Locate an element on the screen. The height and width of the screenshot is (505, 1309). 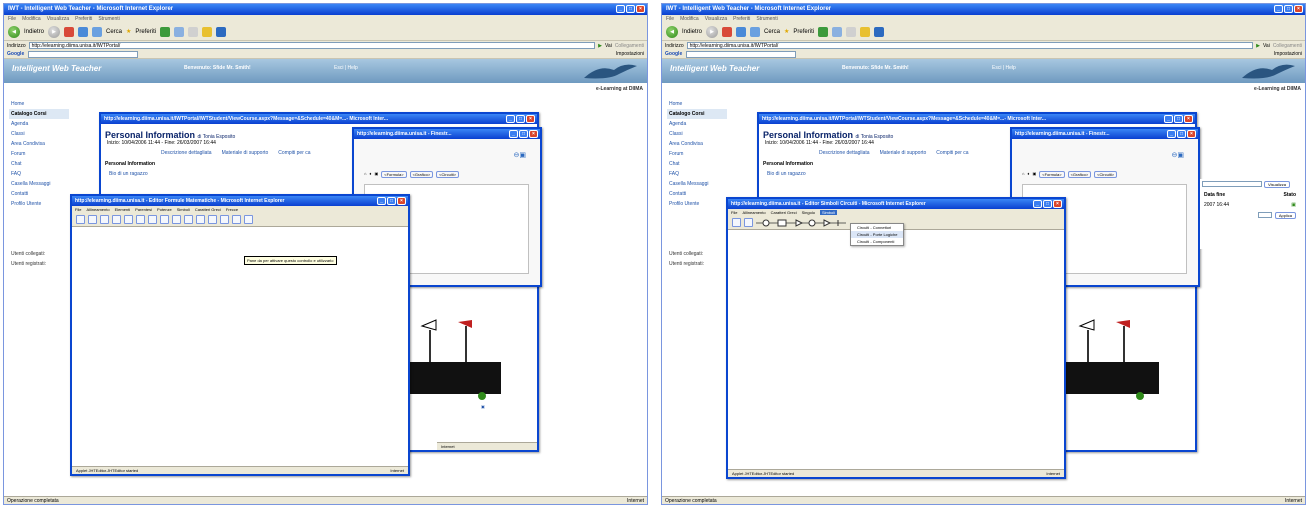
circuit-editor-canvas is located at coordinates (896, 349).